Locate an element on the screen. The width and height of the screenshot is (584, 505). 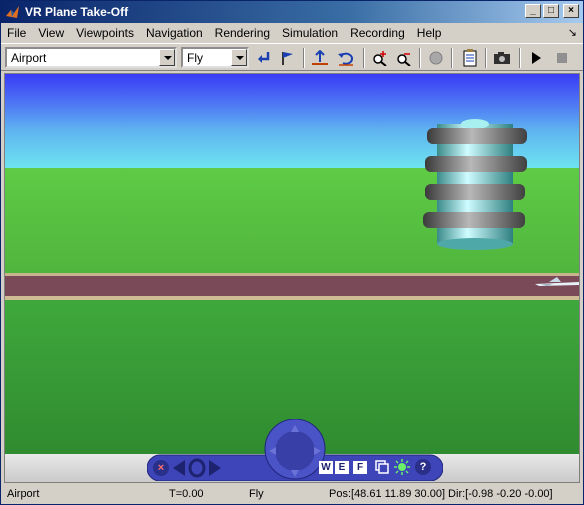
create-viewpoint-button is located at coordinates (288, 58).